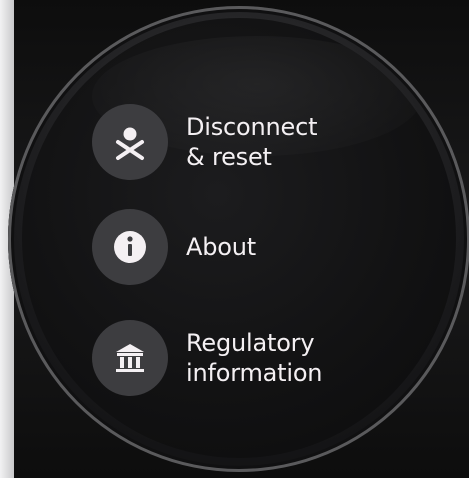 The image size is (469, 478). What do you see at coordinates (130, 358) in the screenshot?
I see `regulatory-building-icon` at bounding box center [130, 358].